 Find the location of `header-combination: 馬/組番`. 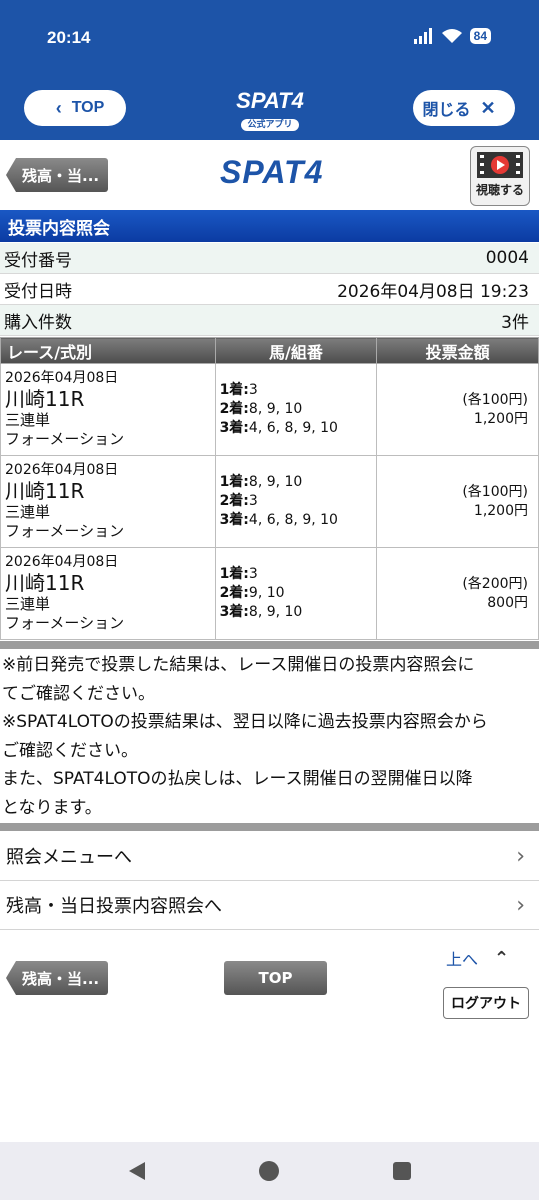

header-combination: 馬/組番 is located at coordinates (296, 350).